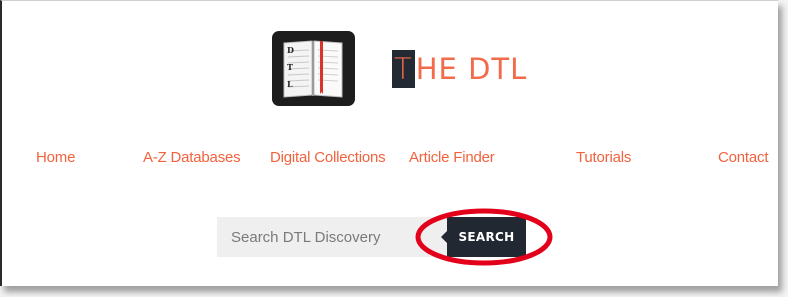 This screenshot has width=788, height=297. I want to click on nav-tutorials: Tutorials, so click(603, 157).